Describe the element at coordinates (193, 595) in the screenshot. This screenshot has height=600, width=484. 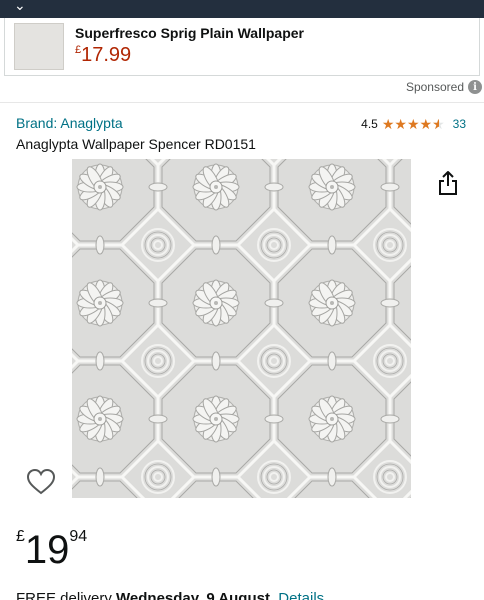
I see `delivery-date: Wednesday, 9 August` at that location.